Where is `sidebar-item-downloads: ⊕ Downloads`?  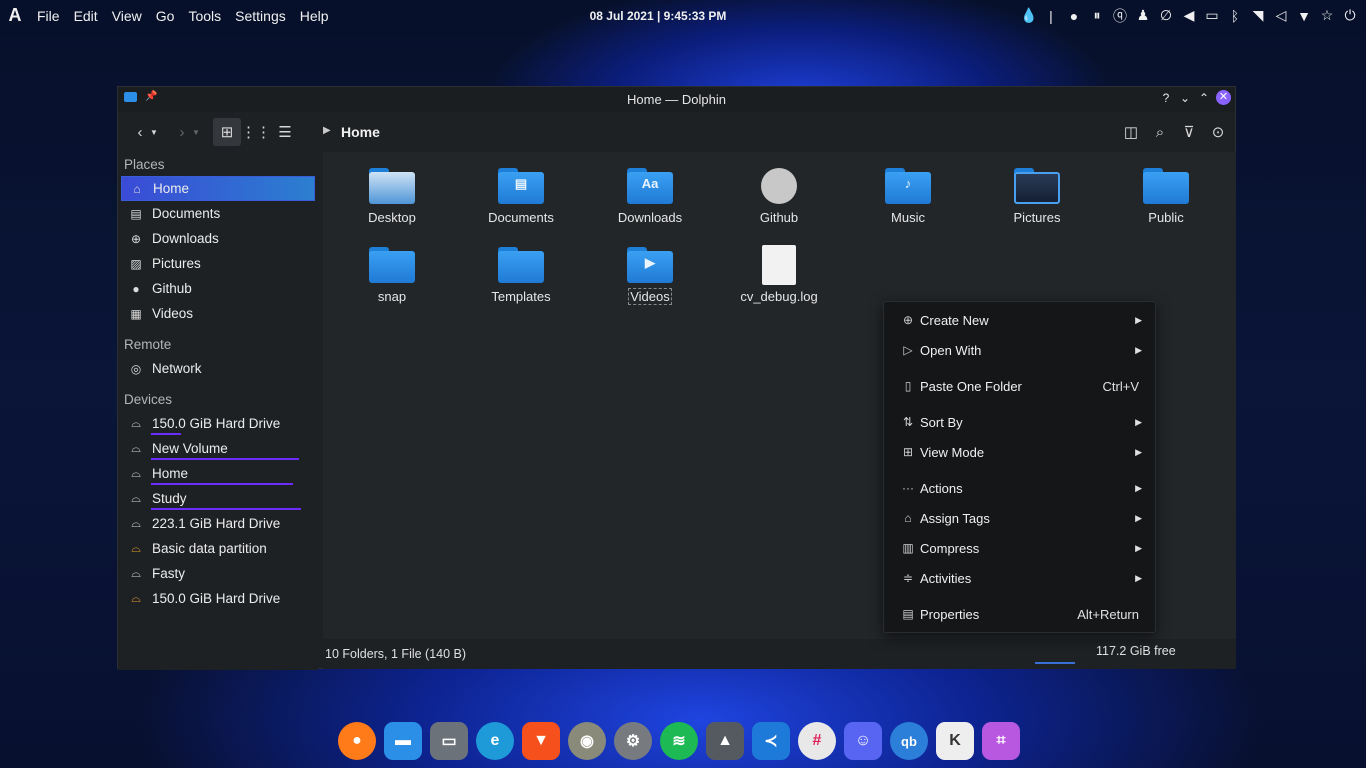 sidebar-item-downloads: ⊕ Downloads is located at coordinates (218, 238).